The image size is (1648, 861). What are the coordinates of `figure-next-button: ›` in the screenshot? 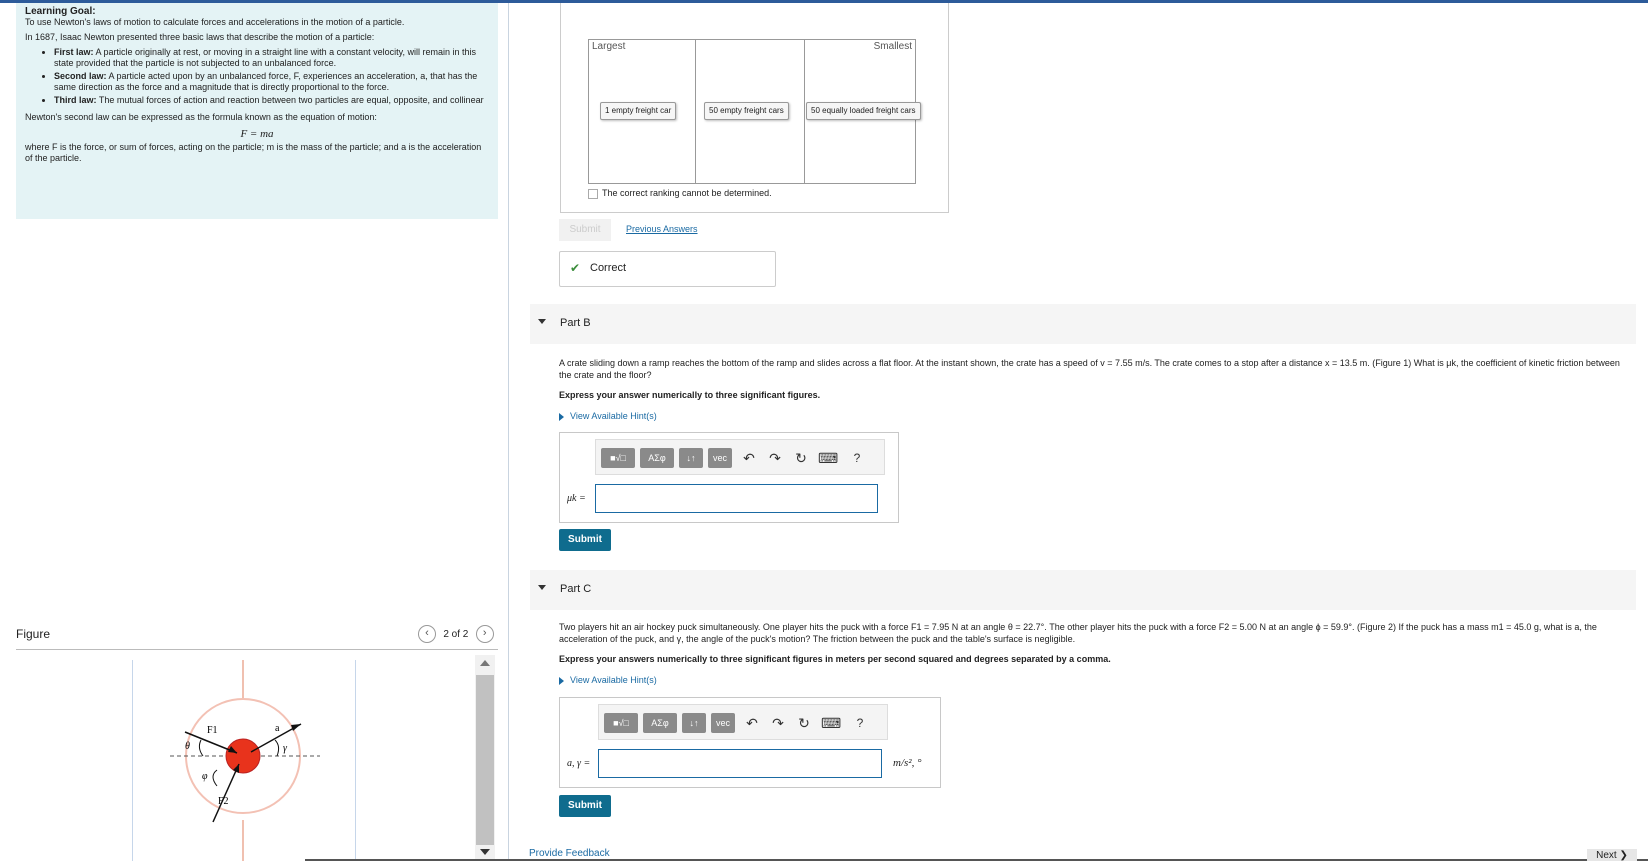 It's located at (484, 634).